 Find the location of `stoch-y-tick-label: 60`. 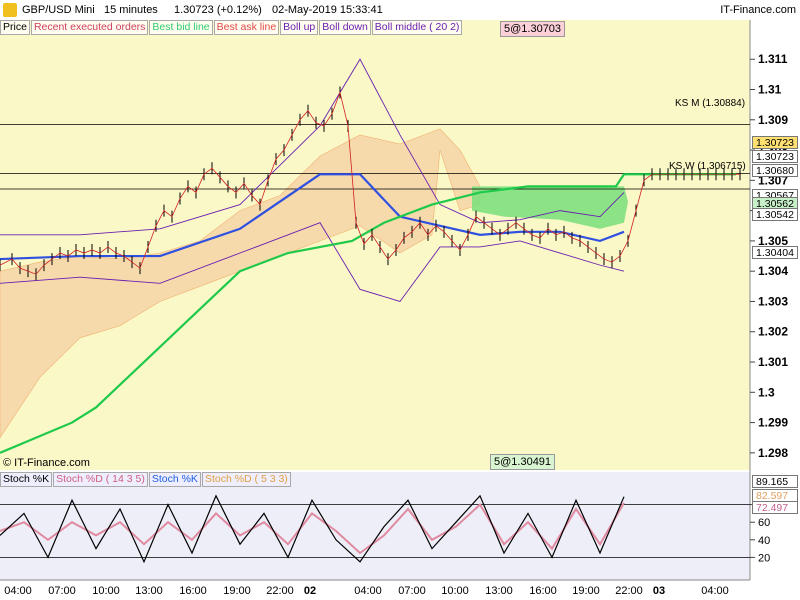

stoch-y-tick-label: 60 is located at coordinates (764, 523).